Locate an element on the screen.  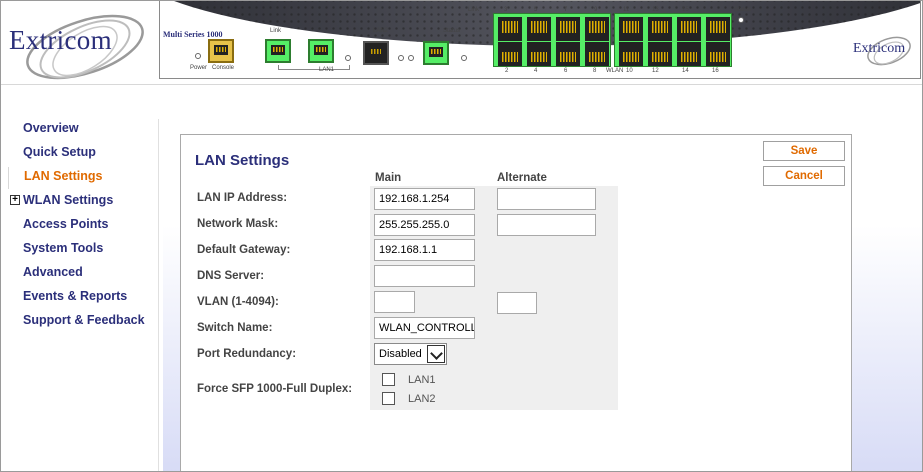
cancel-button: Cancel is located at coordinates (804, 176).